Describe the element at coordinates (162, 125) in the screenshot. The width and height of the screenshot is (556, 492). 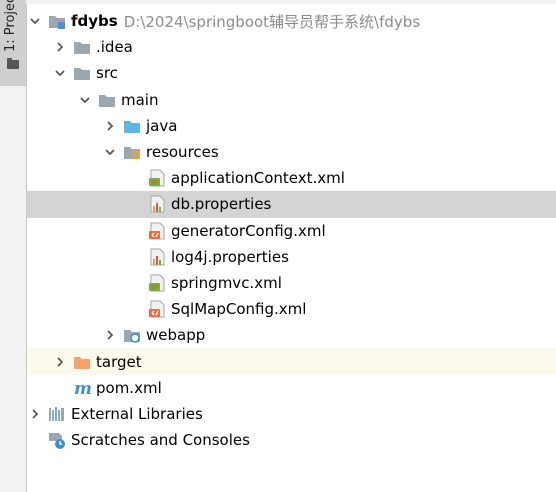
I see `tree-node-label: java` at that location.